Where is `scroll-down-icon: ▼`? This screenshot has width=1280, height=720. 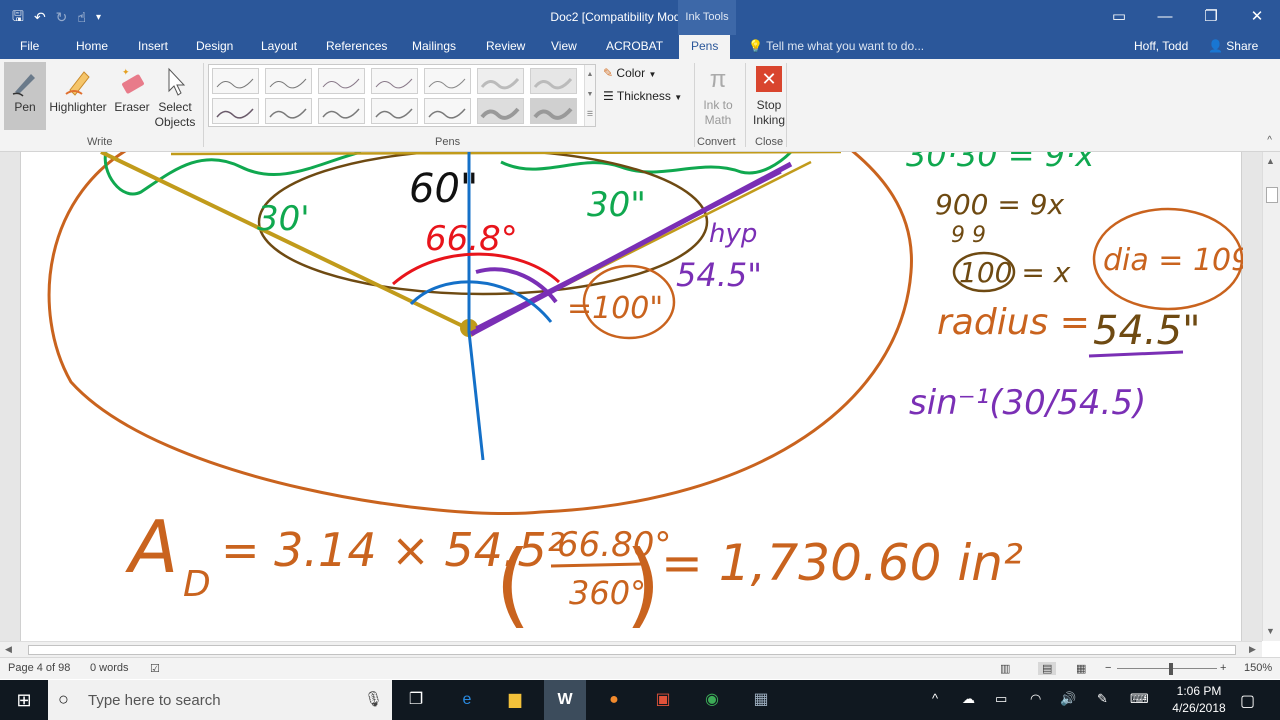 scroll-down-icon: ▼ is located at coordinates (1270, 631).